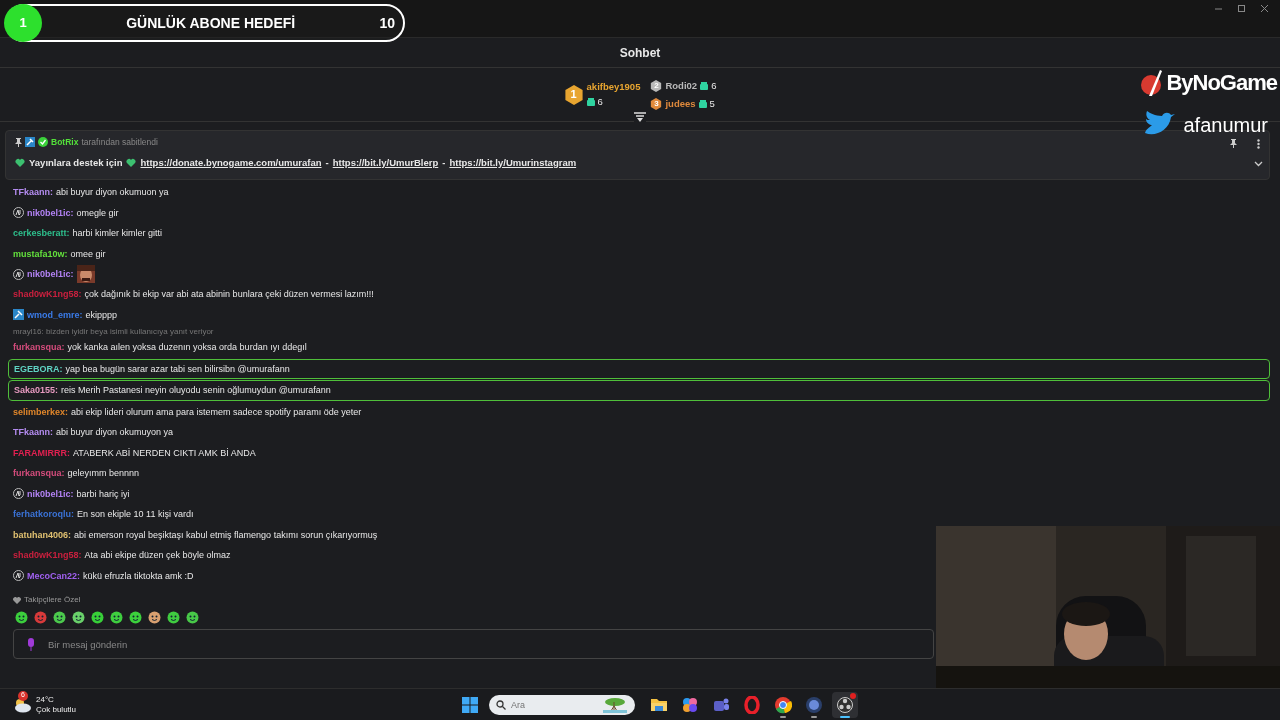  I want to click on taskbar-app, so click(845, 704).